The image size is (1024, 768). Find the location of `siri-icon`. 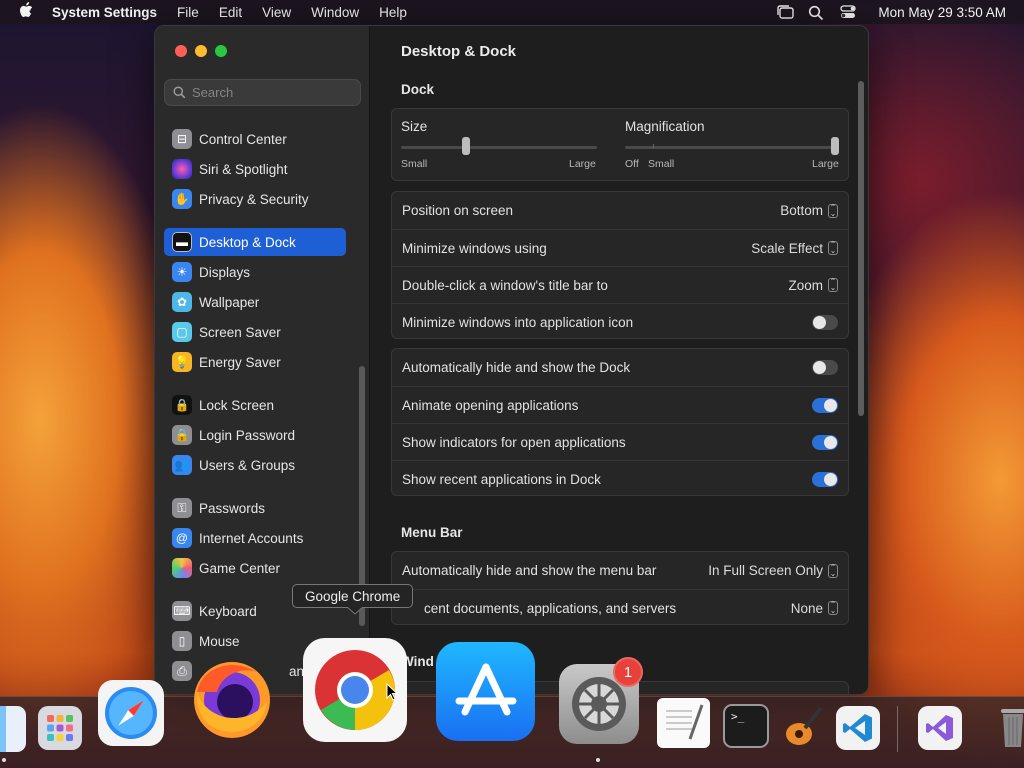

siri-icon is located at coordinates (182, 169).